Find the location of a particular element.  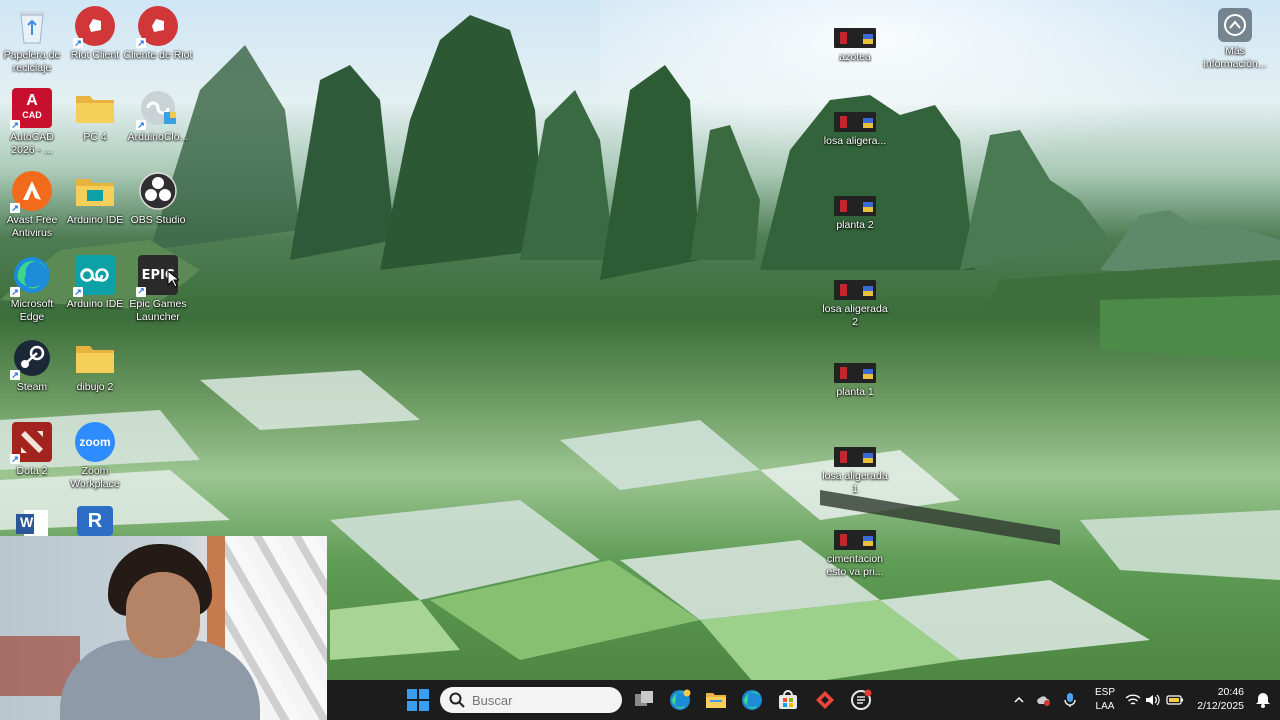

store-icon is located at coordinates (788, 699).